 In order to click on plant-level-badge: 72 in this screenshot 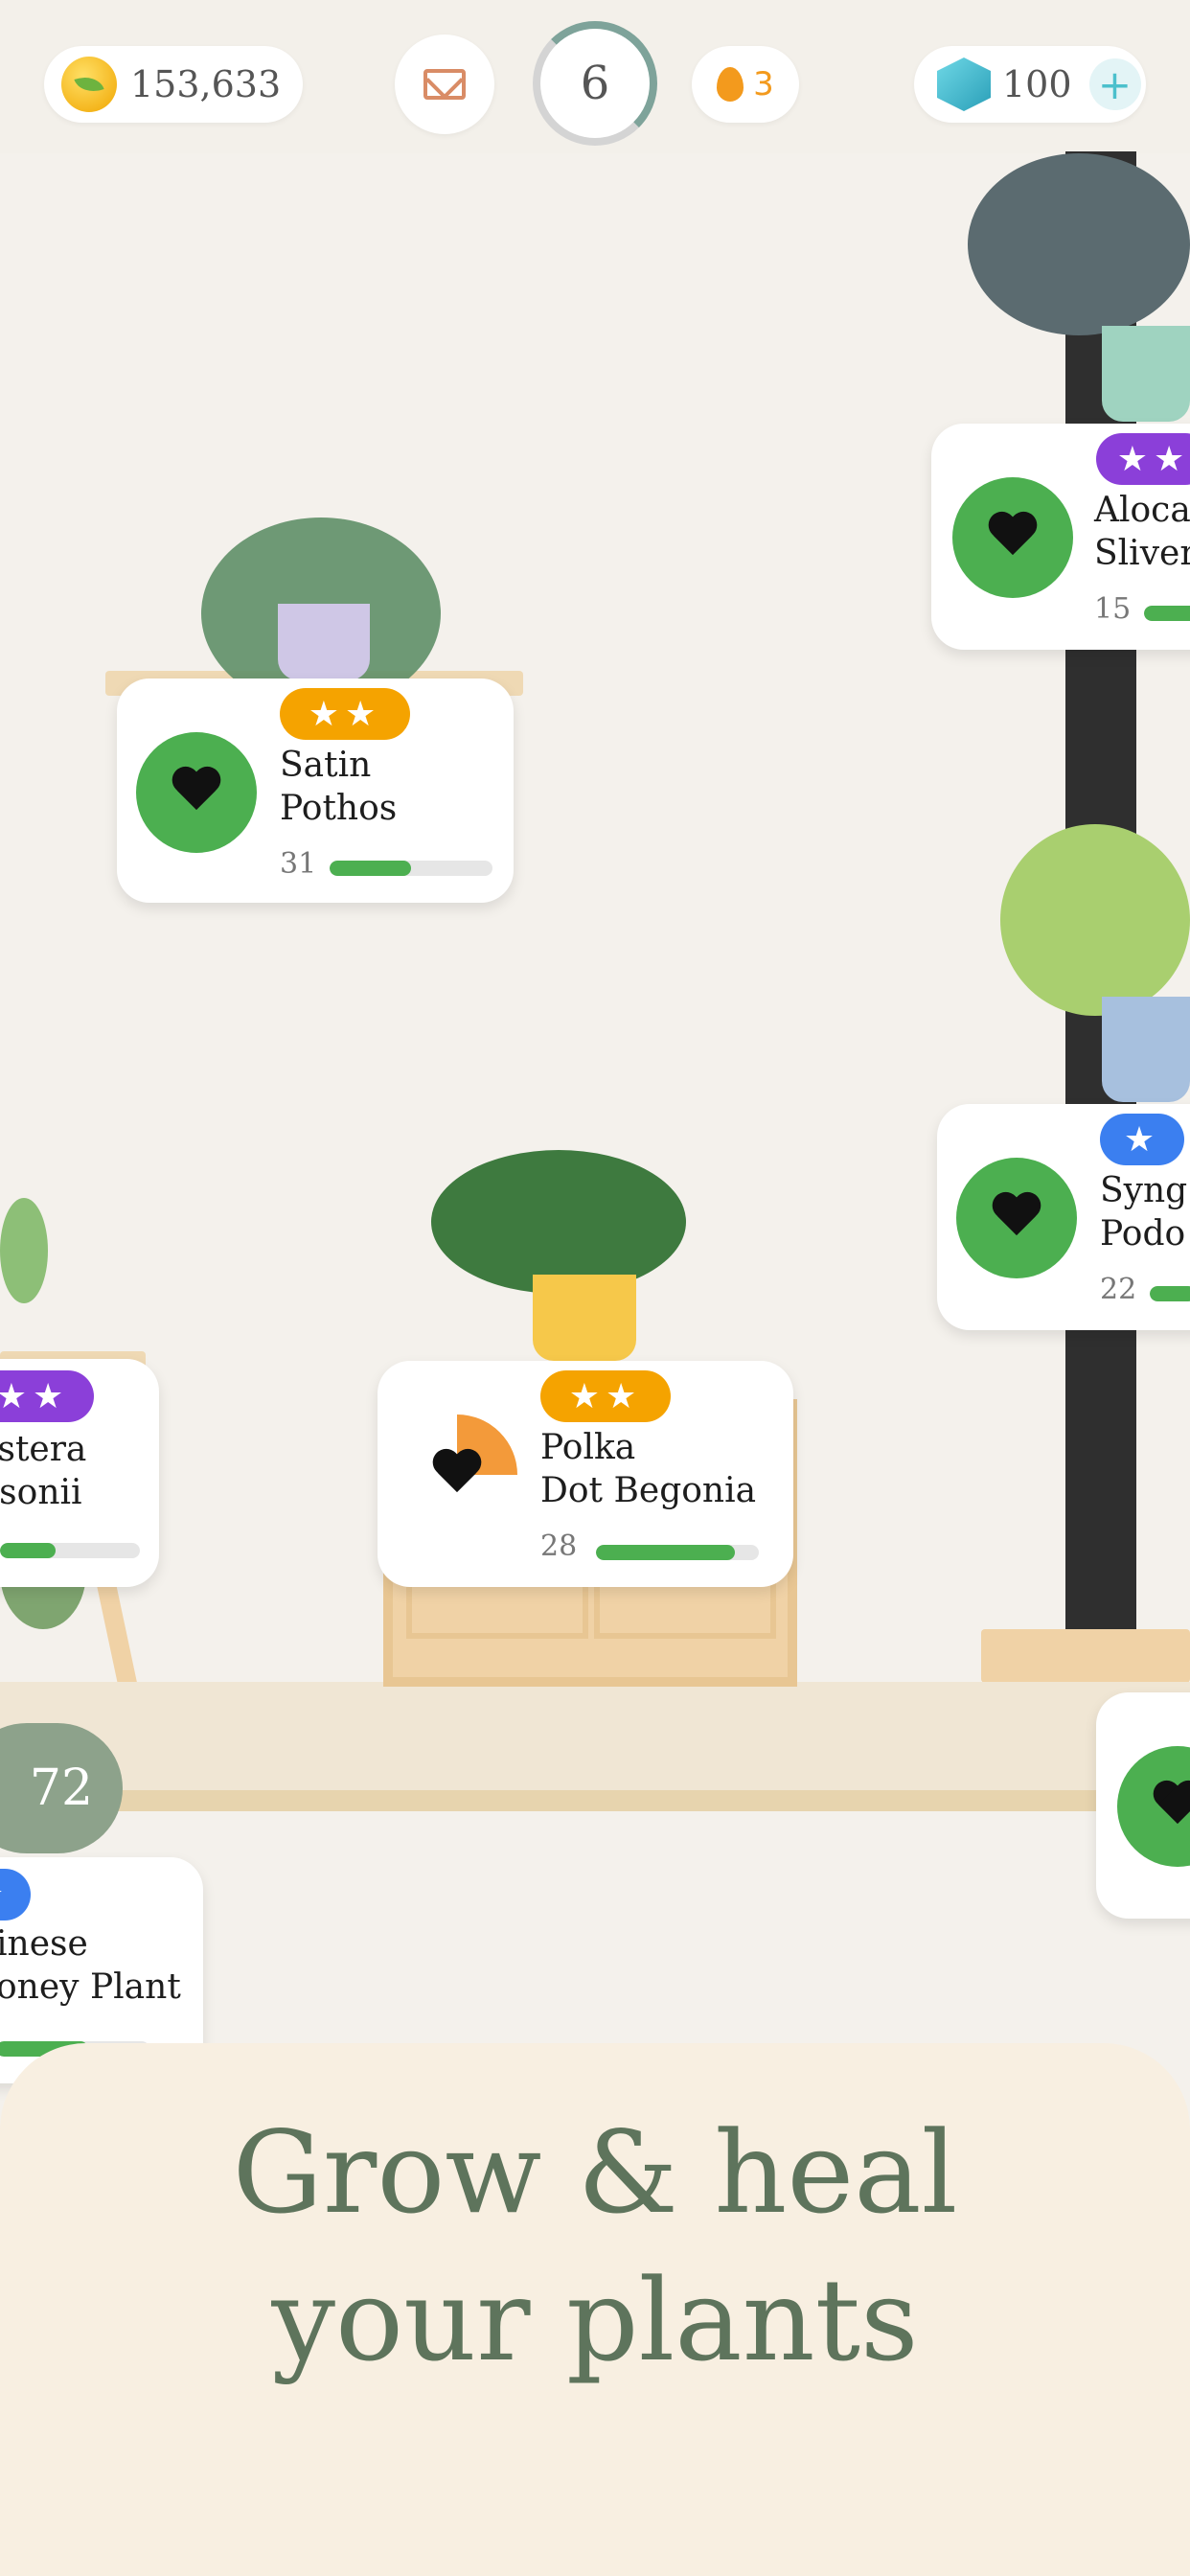, I will do `click(62, 1788)`.